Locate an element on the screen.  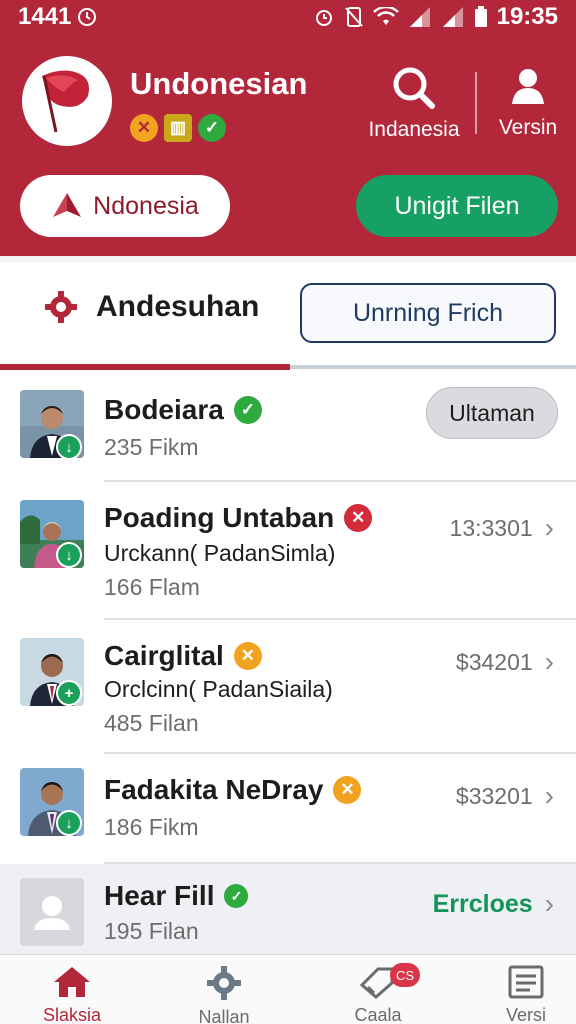
item-action-pill: Ultaman is located at coordinates (492, 413).